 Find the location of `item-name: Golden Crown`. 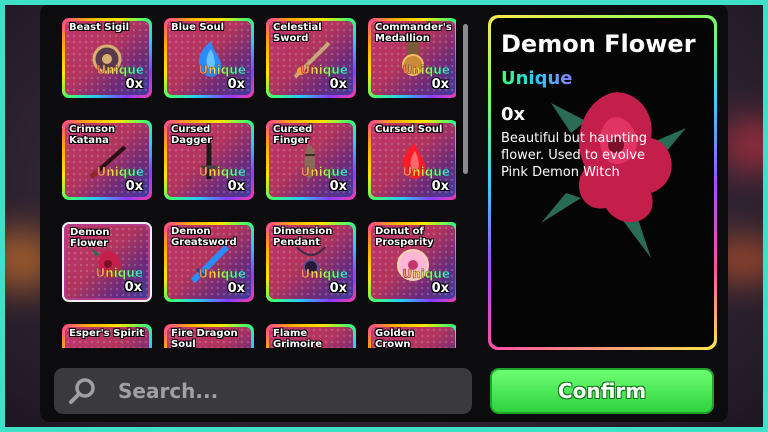

item-name: Golden Crown is located at coordinates (395, 338).